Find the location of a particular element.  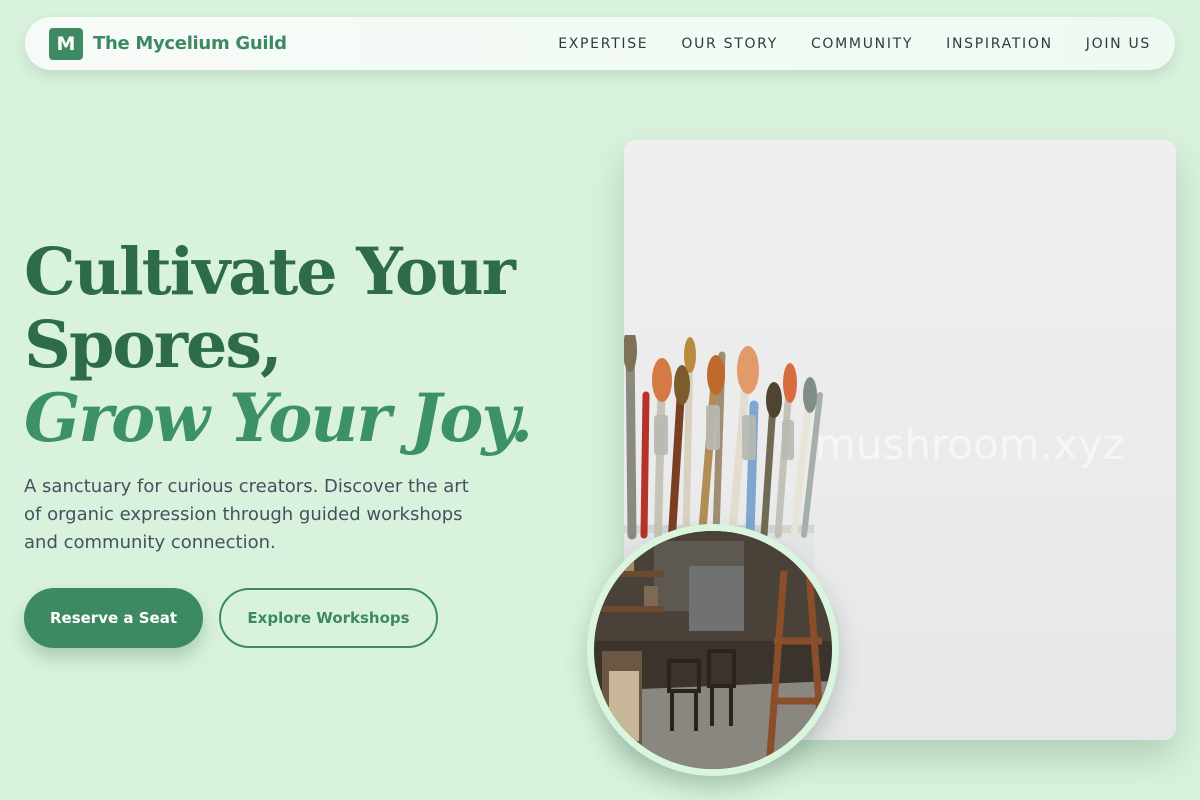

explore-workshops-button: Explore Workshops is located at coordinates (328, 618).